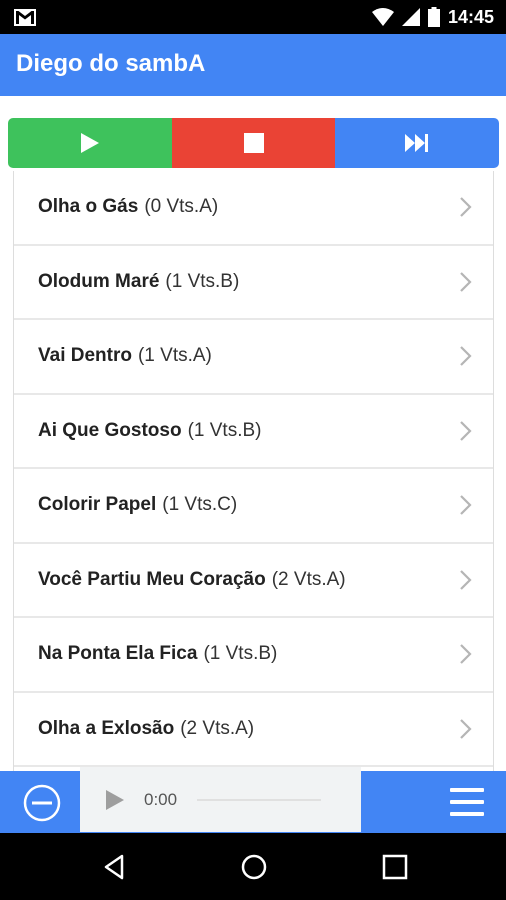 The height and width of the screenshot is (900, 506). Describe the element at coordinates (253, 65) in the screenshot. I see `app-bar: Diego do sambA` at that location.